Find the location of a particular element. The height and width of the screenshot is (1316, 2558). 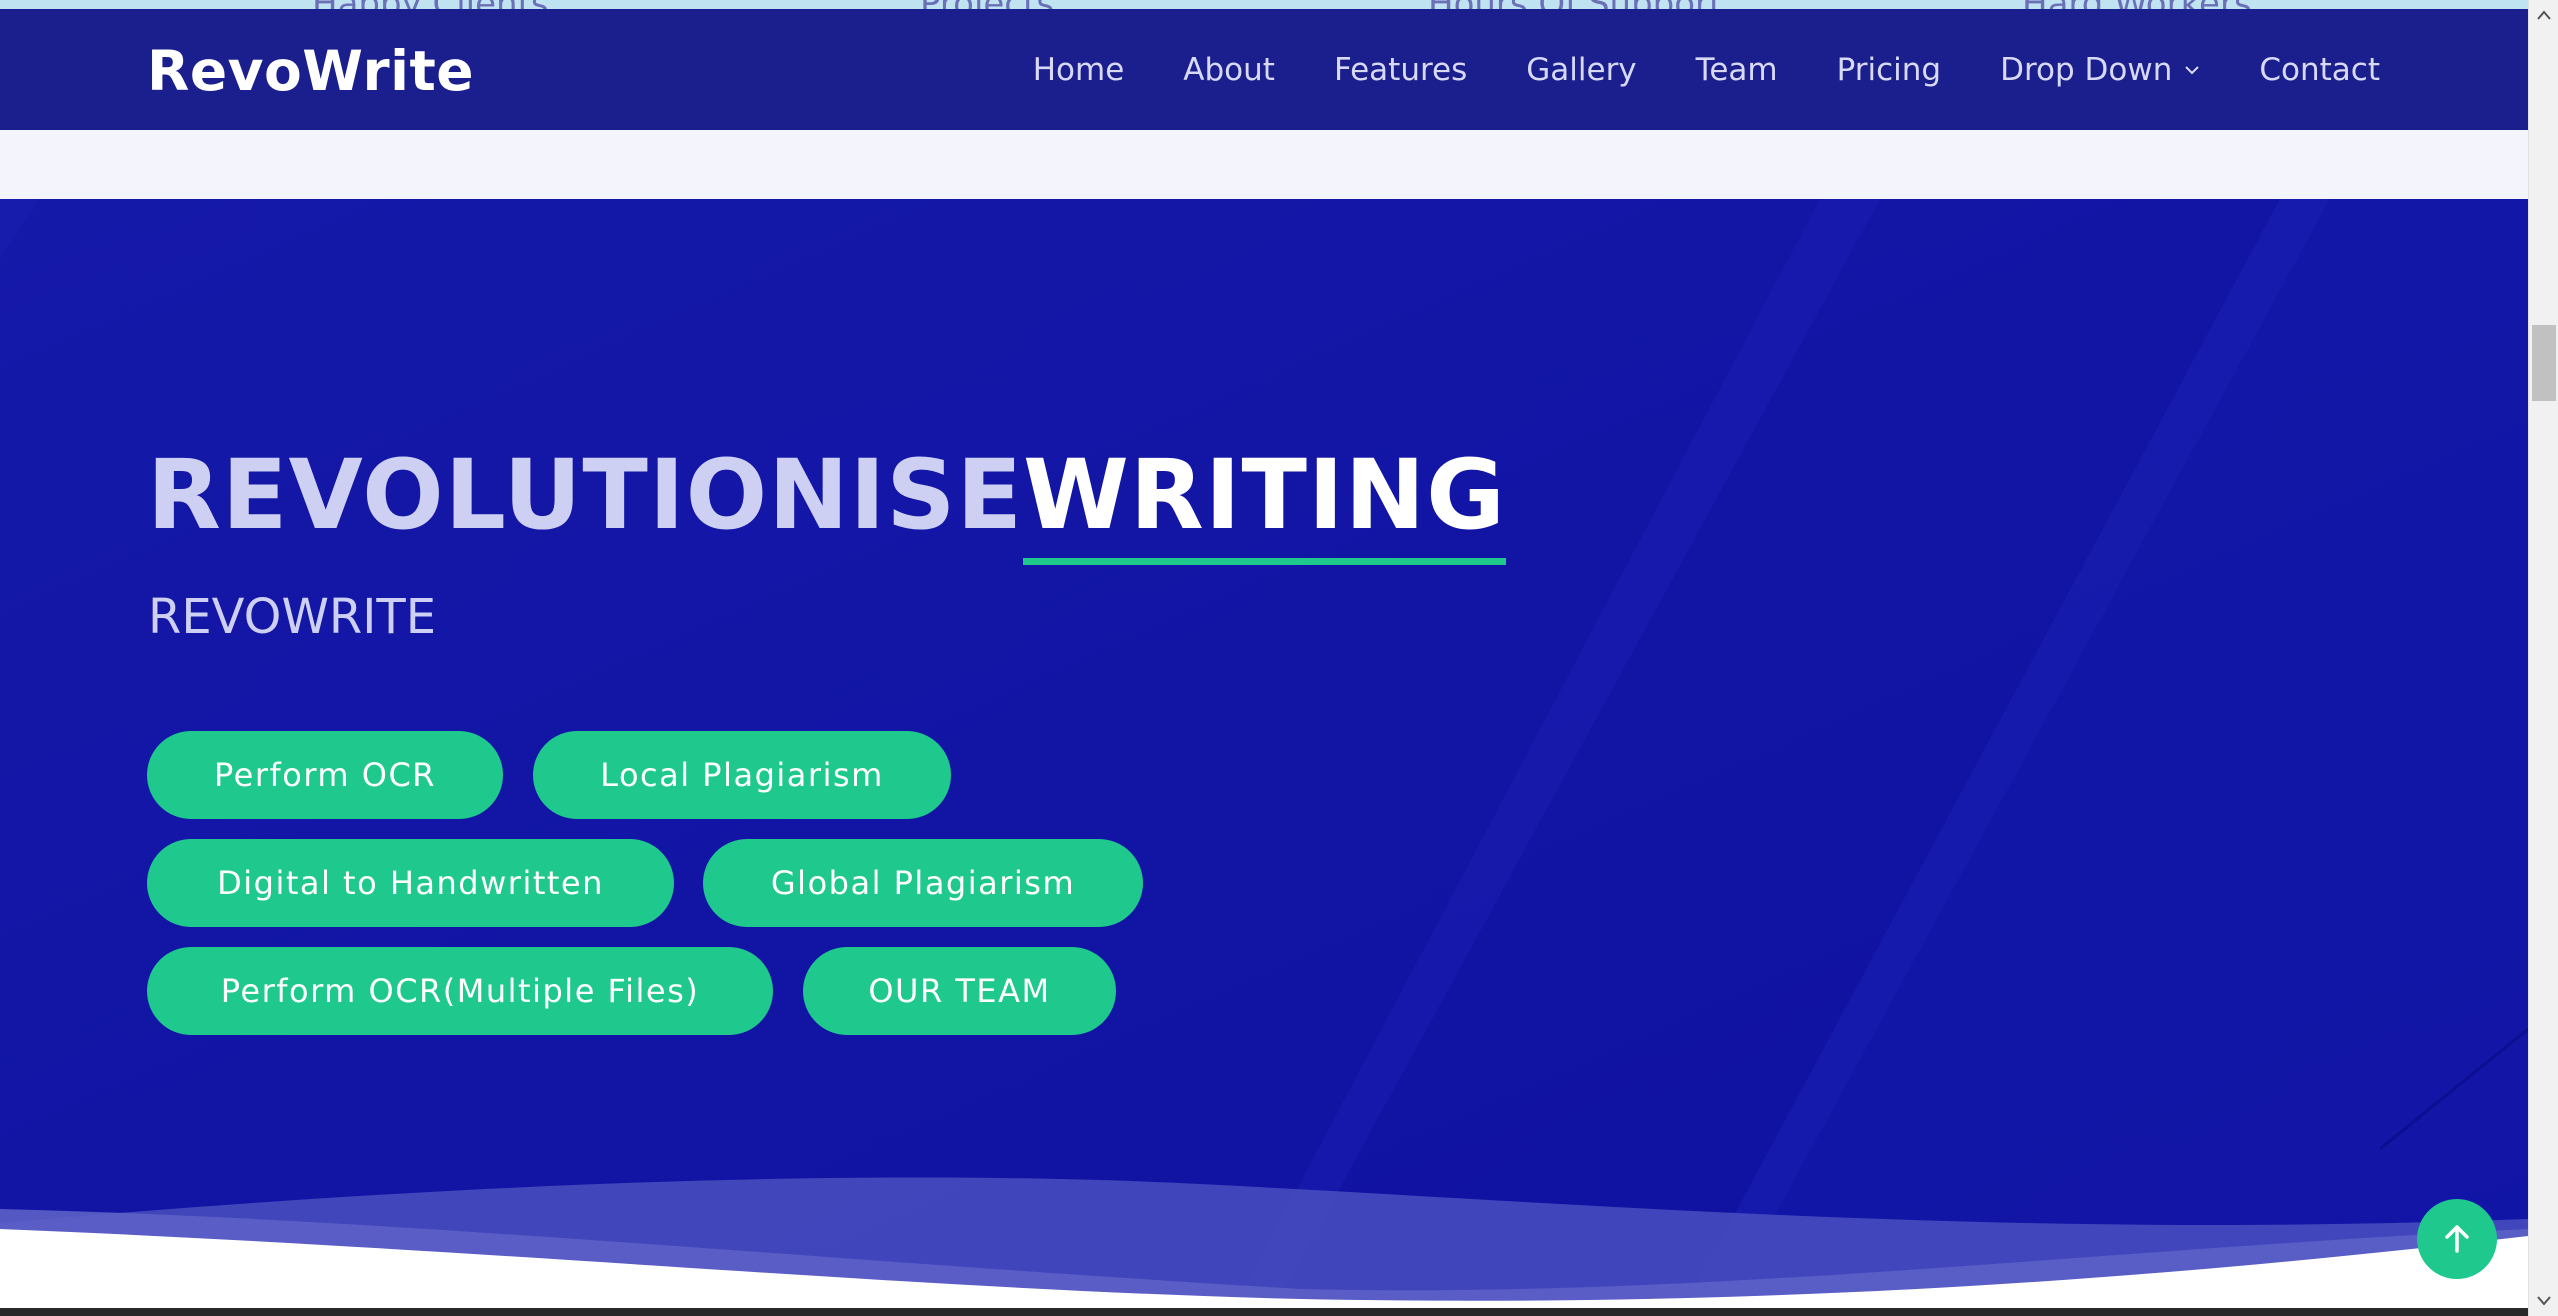

nav-item-features: Features is located at coordinates (1400, 70).